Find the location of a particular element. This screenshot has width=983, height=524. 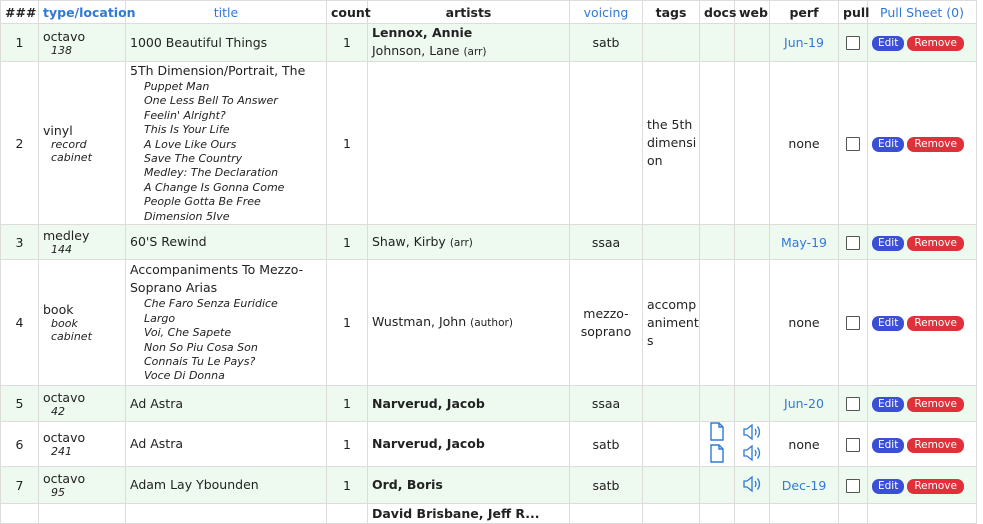

item-type: book is located at coordinates (58, 310).